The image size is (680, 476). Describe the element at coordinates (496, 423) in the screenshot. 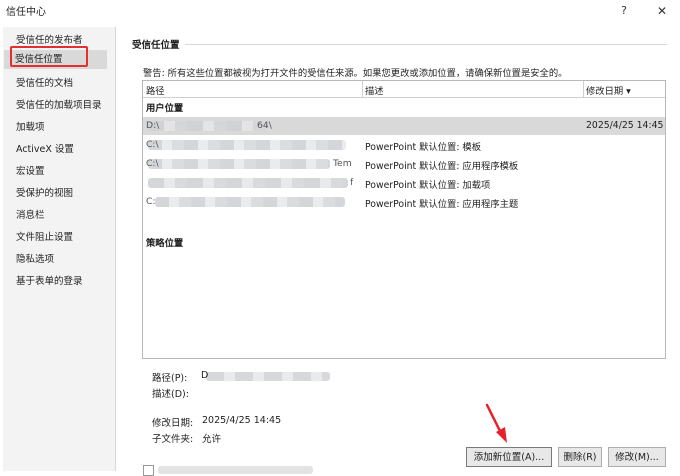

I see `annotation-arrow-icon` at that location.